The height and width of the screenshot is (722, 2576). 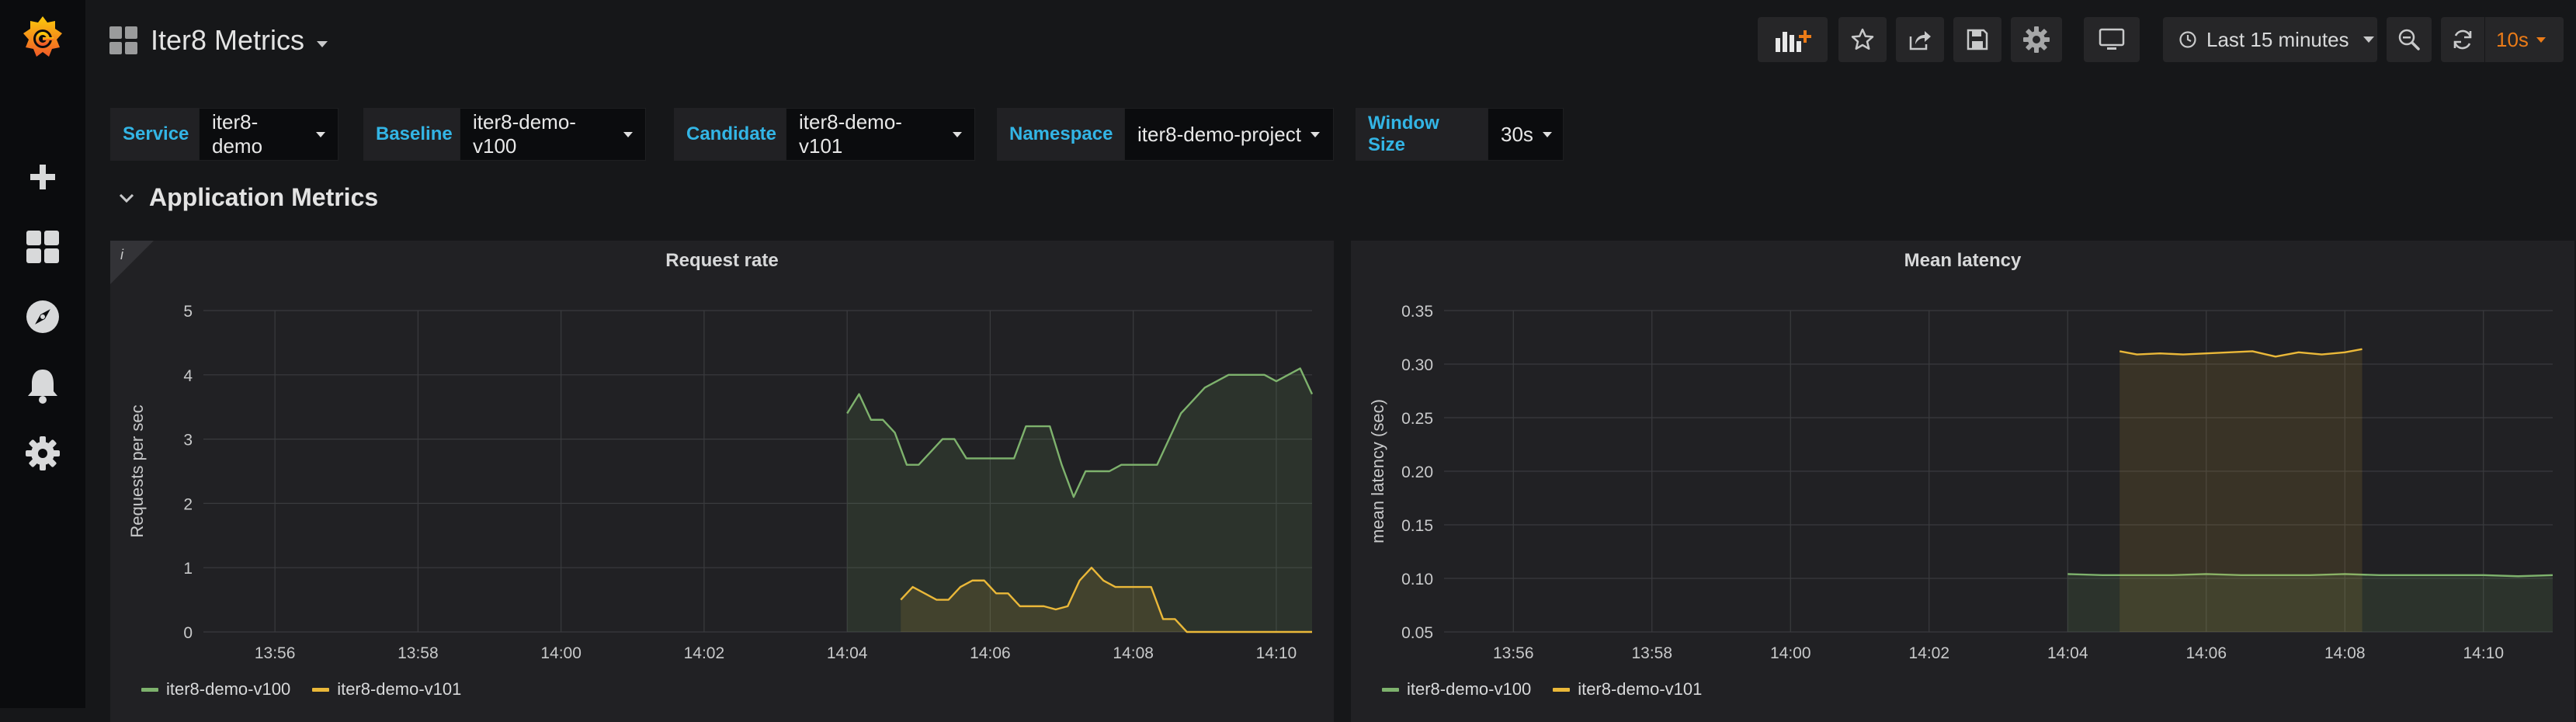 I want to click on y-tick-label: 0.25, so click(x=1417, y=419).